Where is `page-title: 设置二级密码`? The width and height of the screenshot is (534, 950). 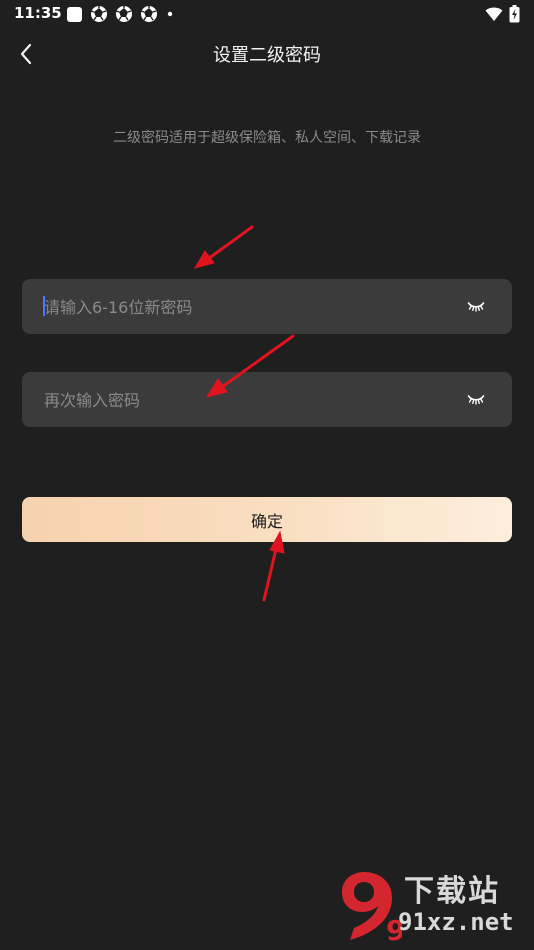 page-title: 设置二级密码 is located at coordinates (267, 55).